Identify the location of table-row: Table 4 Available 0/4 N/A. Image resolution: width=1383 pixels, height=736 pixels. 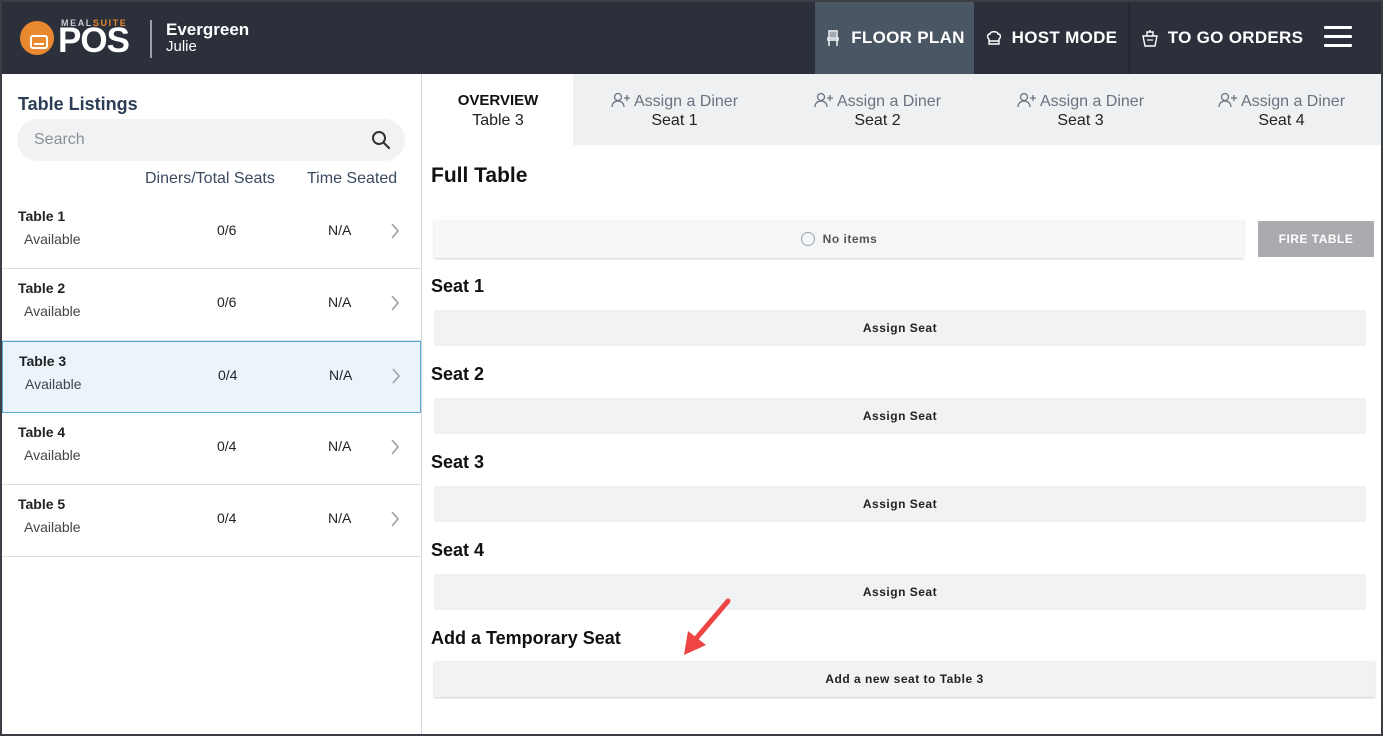
(211, 449).